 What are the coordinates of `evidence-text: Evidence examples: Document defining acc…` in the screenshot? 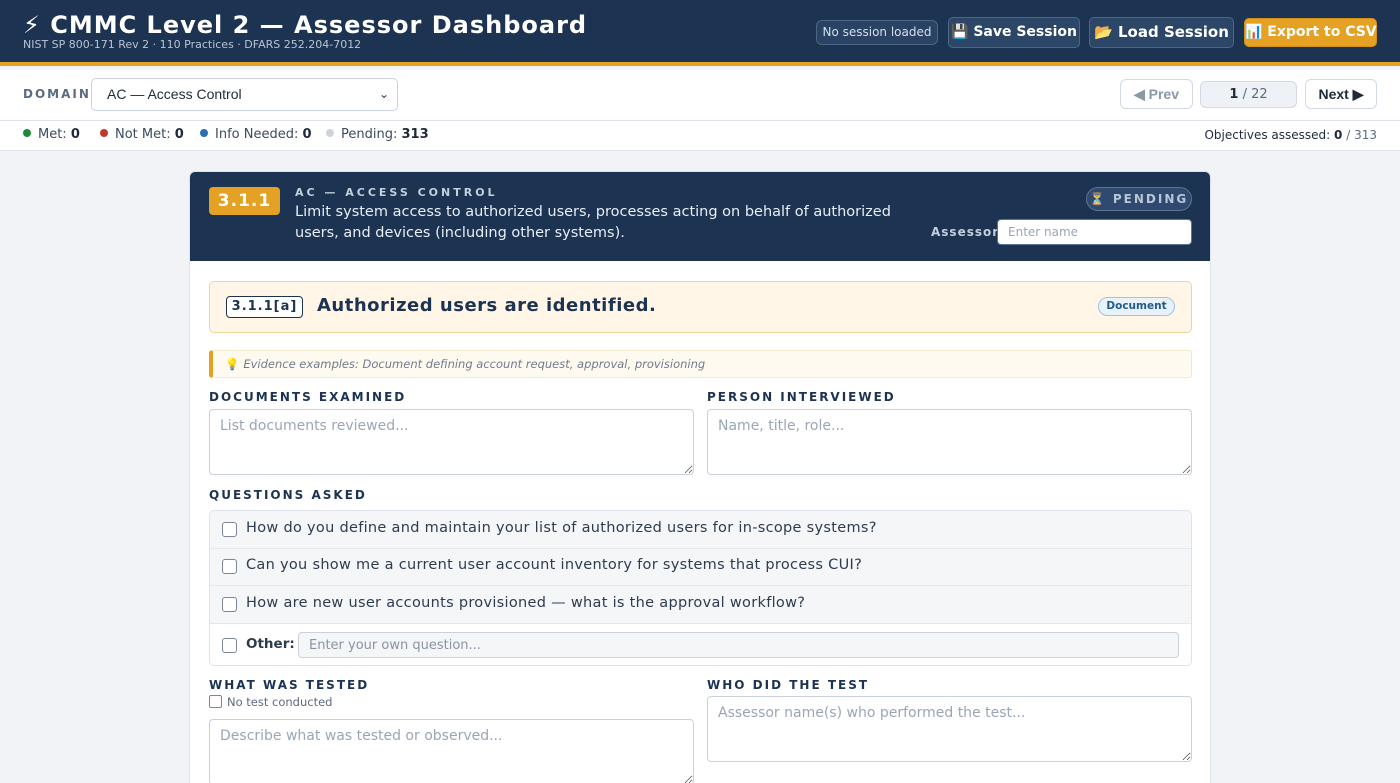 It's located at (474, 364).